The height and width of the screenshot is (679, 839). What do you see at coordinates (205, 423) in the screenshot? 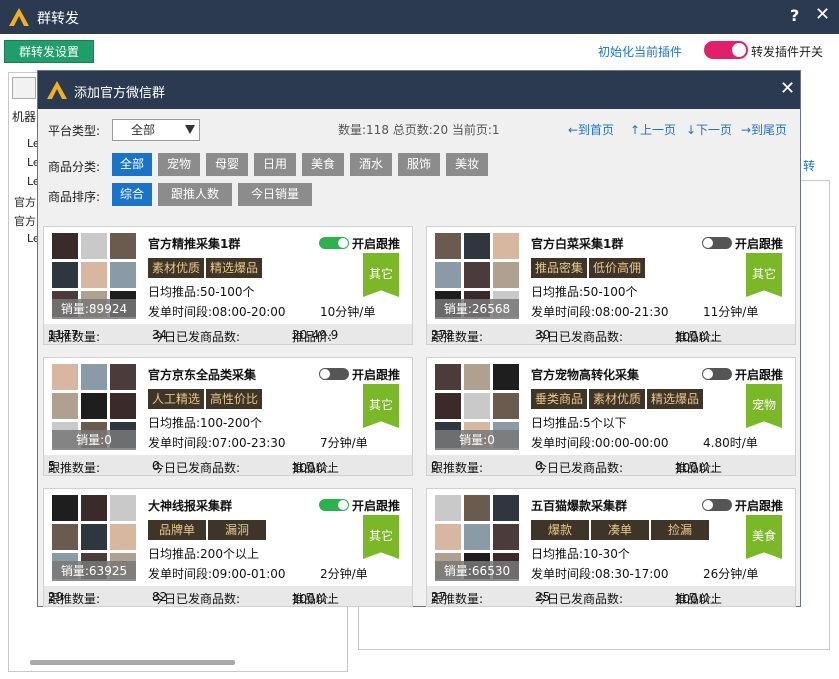
I see `daily-products: 日均推品:100-200个` at bounding box center [205, 423].